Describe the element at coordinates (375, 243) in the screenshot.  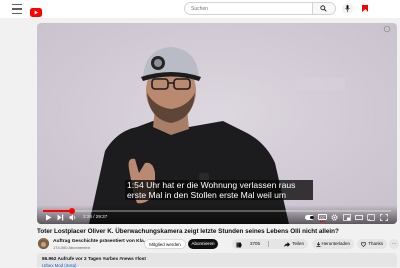
I see `thanks-label: Thanks` at that location.